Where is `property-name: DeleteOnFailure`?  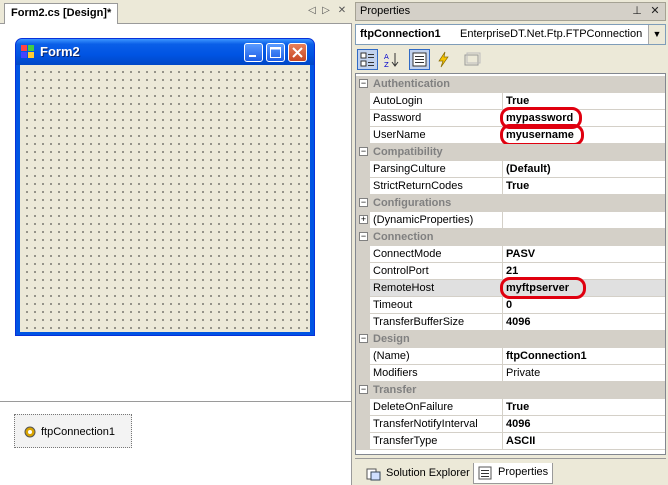
property-name: DeleteOnFailure is located at coordinates (413, 407).